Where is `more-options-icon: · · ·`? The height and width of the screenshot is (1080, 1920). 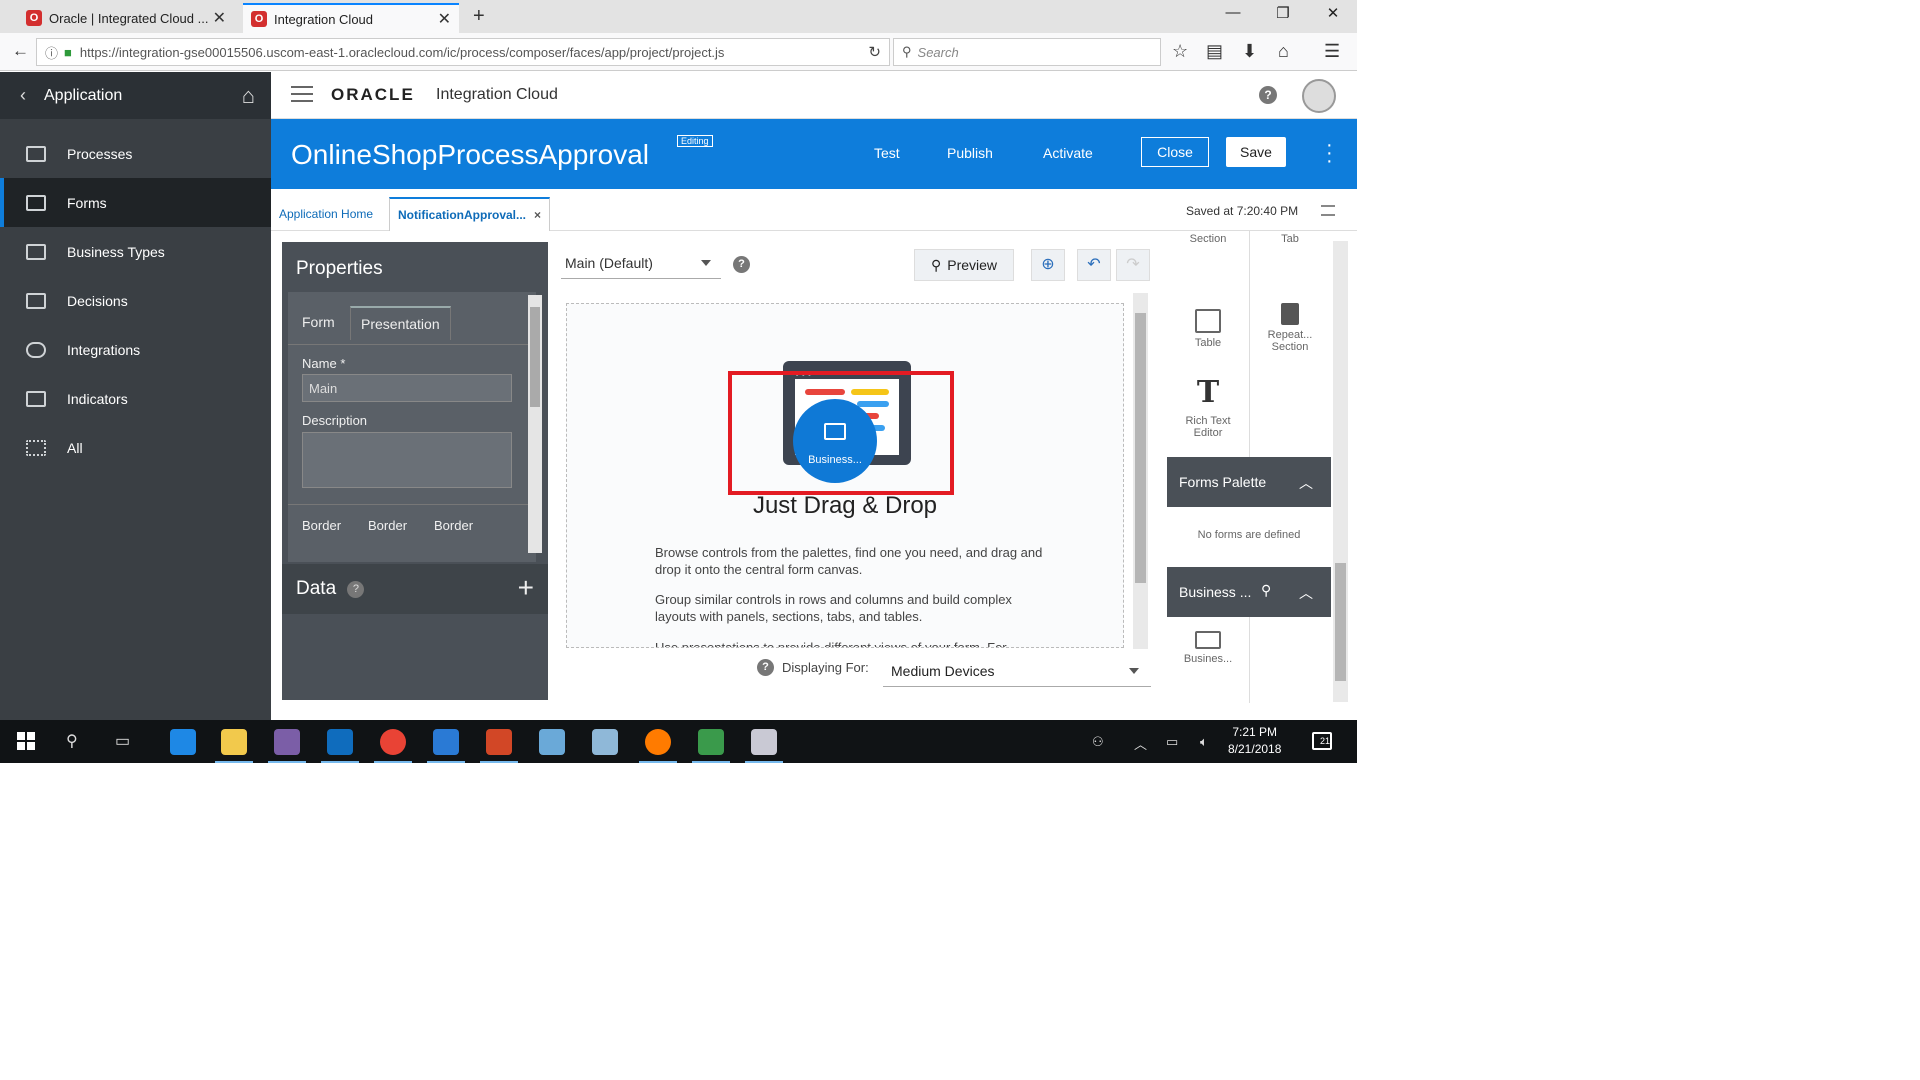 more-options-icon: · · · is located at coordinates (1329, 153).